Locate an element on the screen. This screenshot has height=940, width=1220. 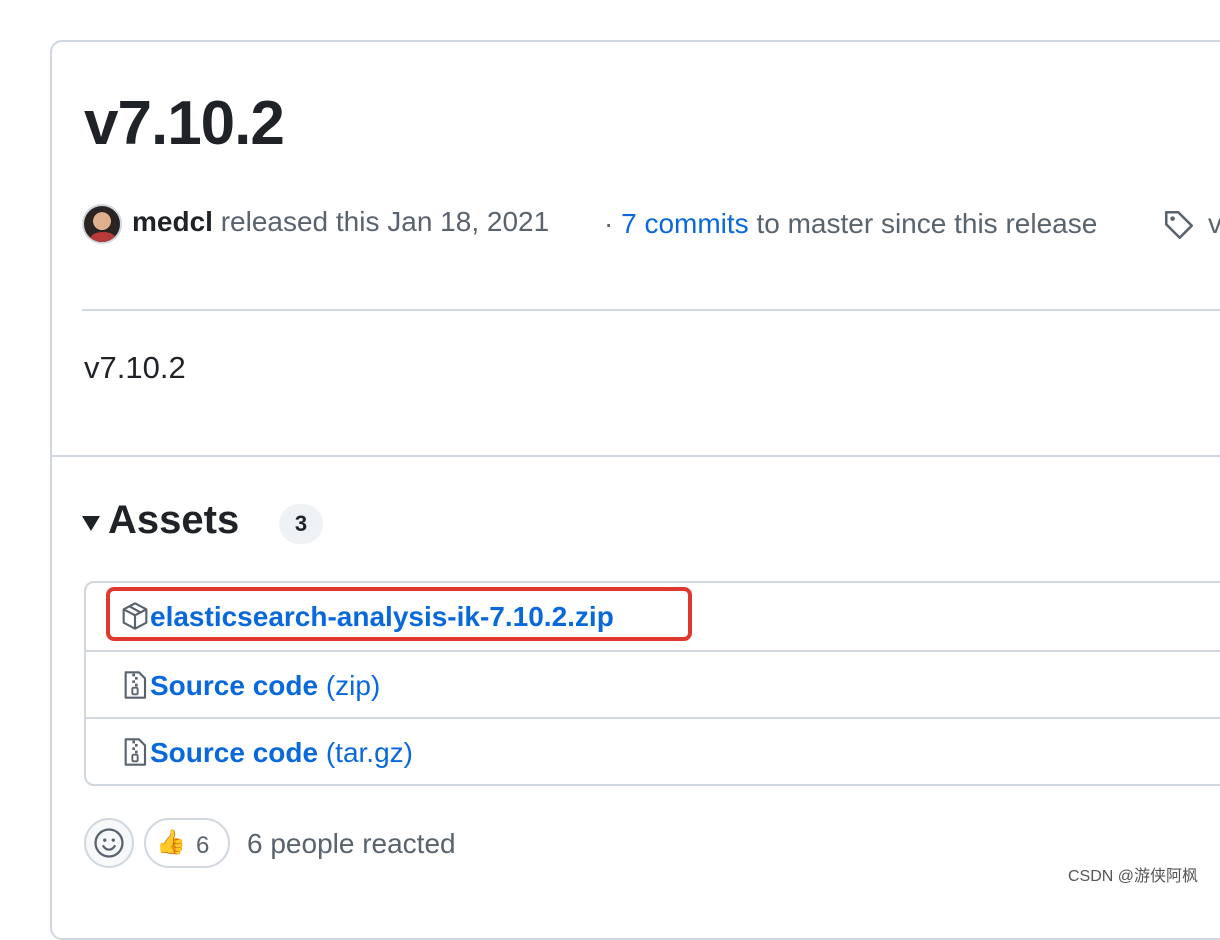
commits-info: · 7 commits to master since this release is located at coordinates (850, 224).